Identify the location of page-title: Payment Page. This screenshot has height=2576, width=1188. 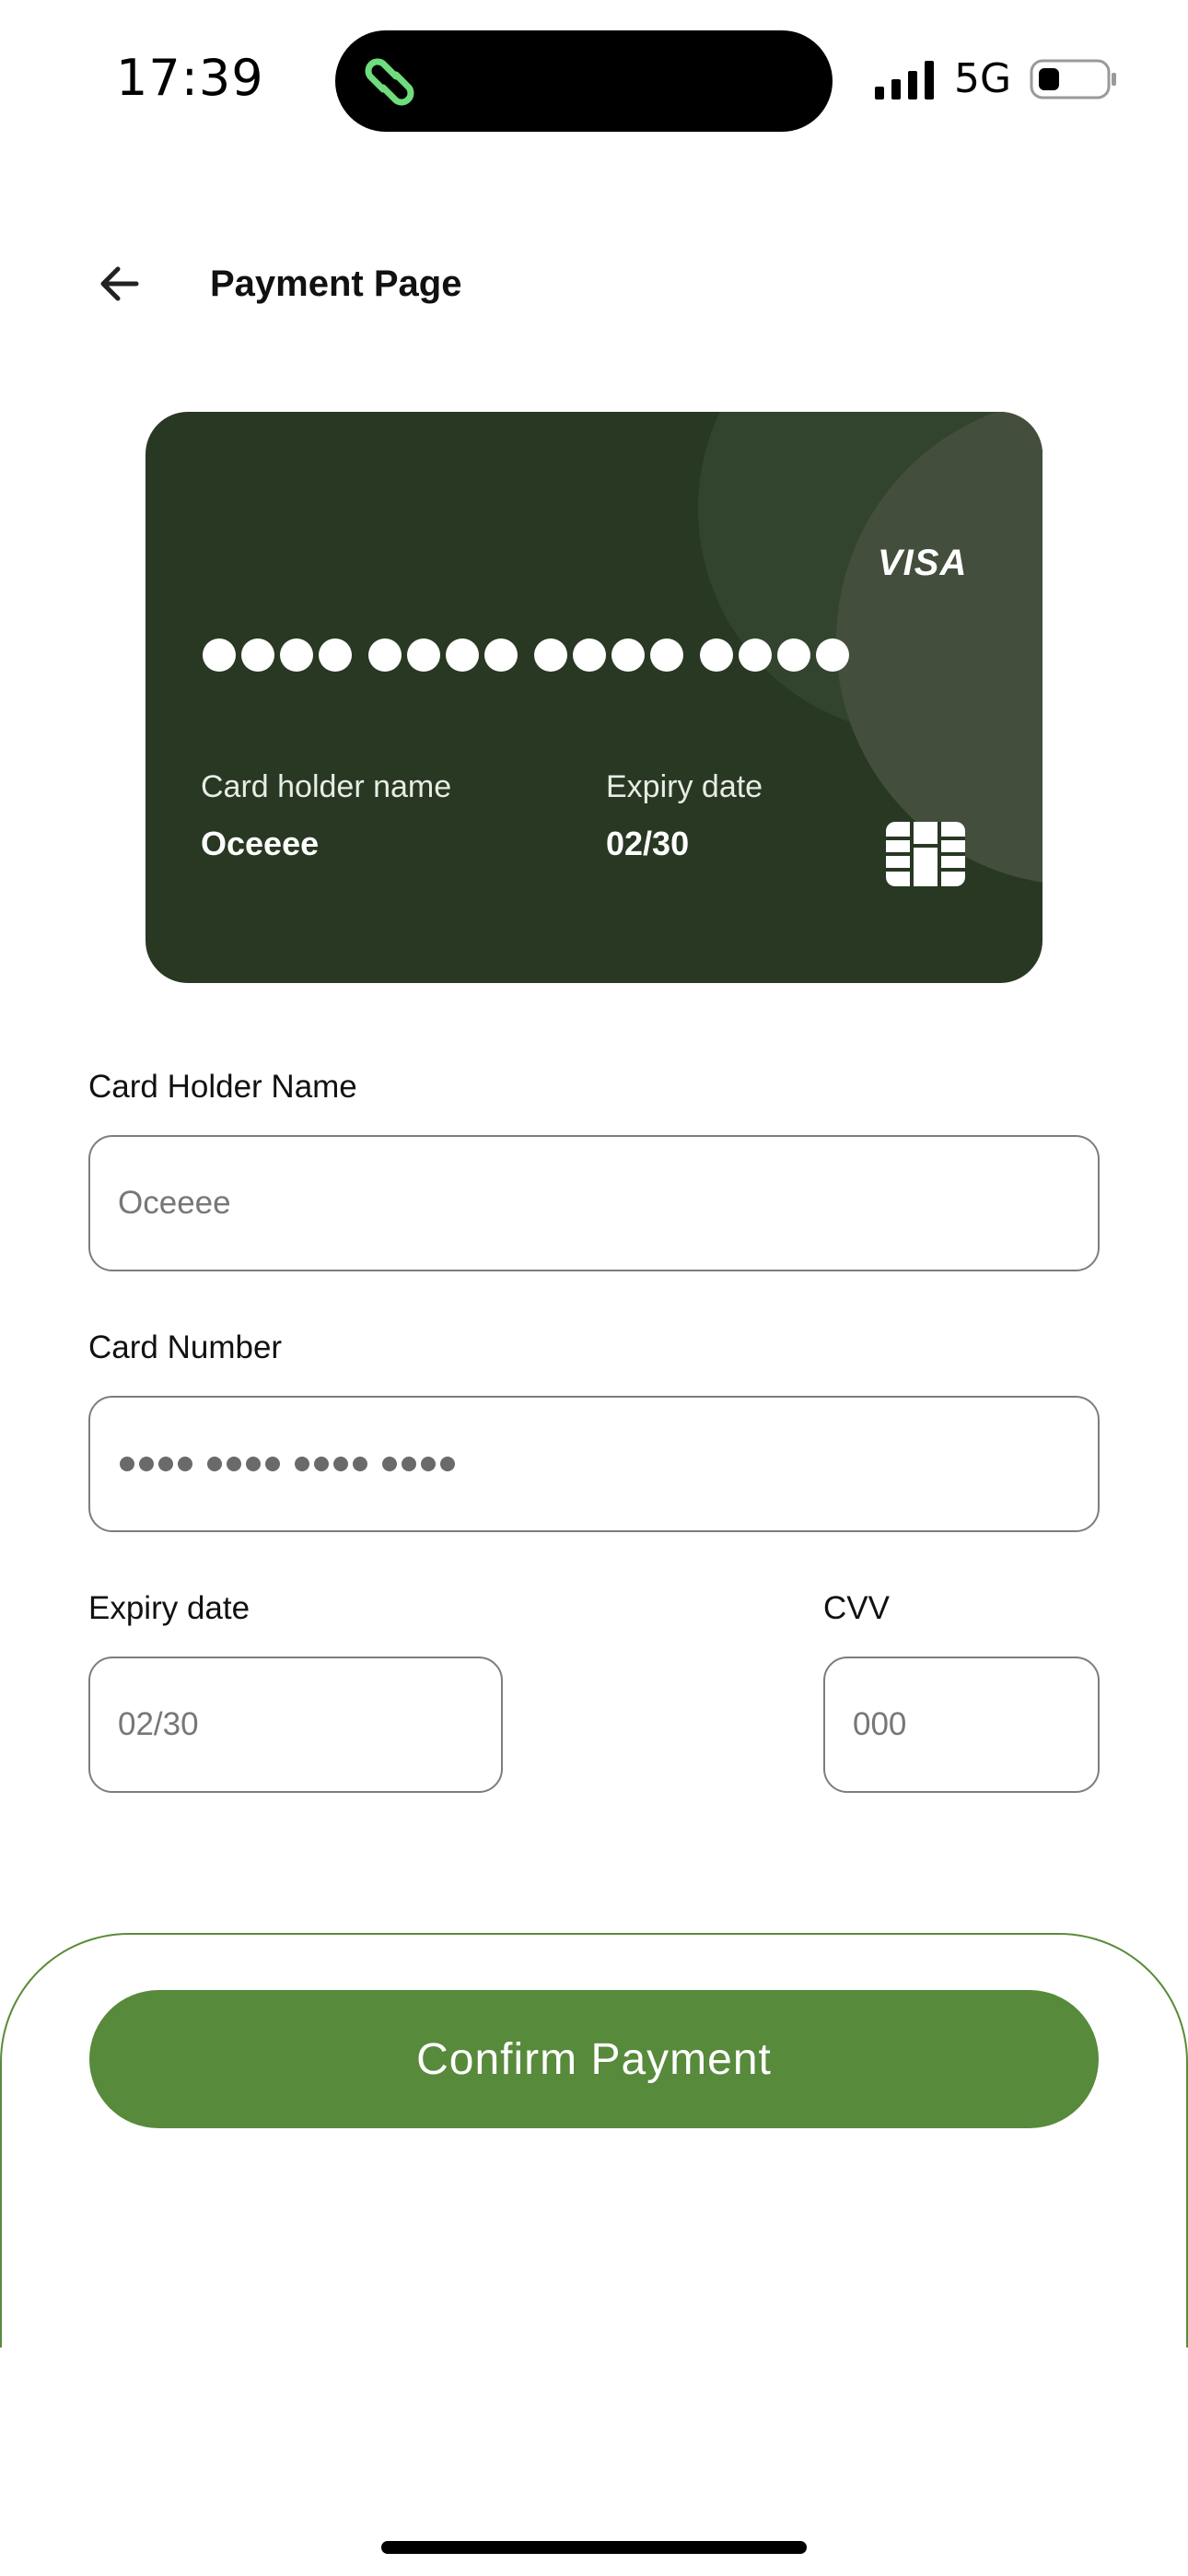
(336, 283).